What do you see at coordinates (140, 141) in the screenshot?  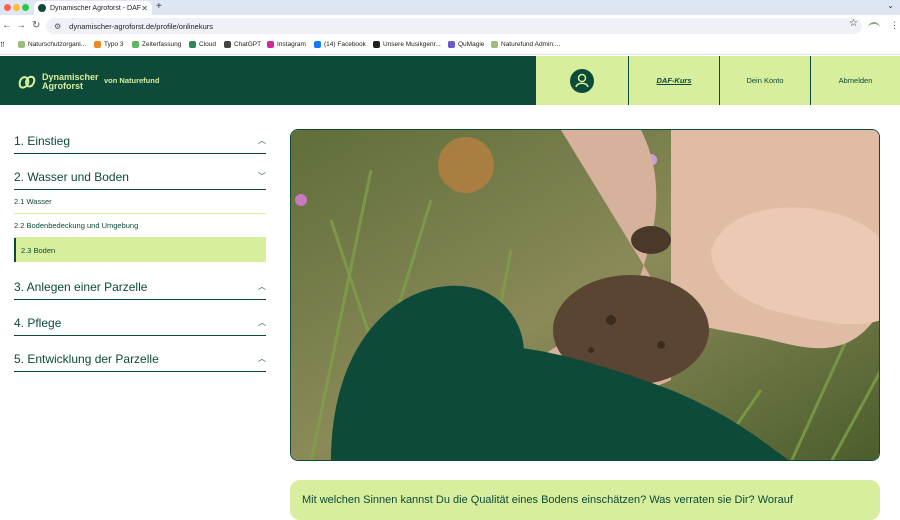 I see `section-einstieg: 1. Einstieg ︿` at bounding box center [140, 141].